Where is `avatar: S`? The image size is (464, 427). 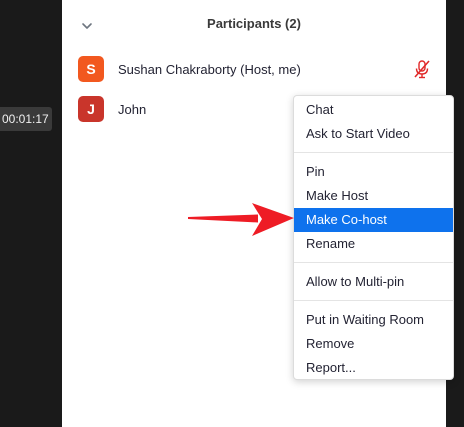 avatar: S is located at coordinates (91, 69).